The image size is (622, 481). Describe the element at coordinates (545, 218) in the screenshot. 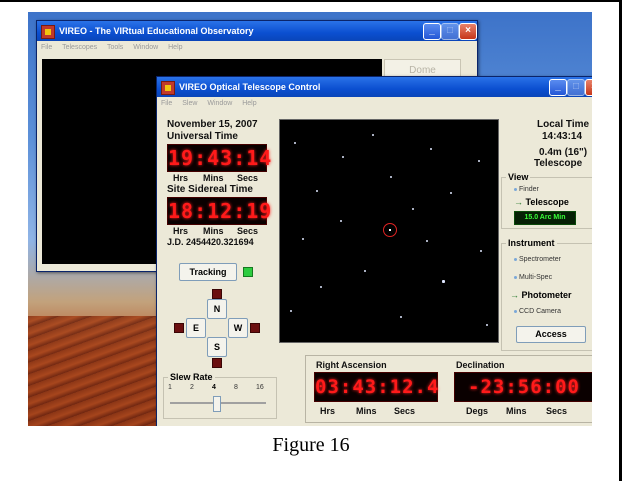

I see `field-of-view-display: 15.0 Arc Min` at that location.